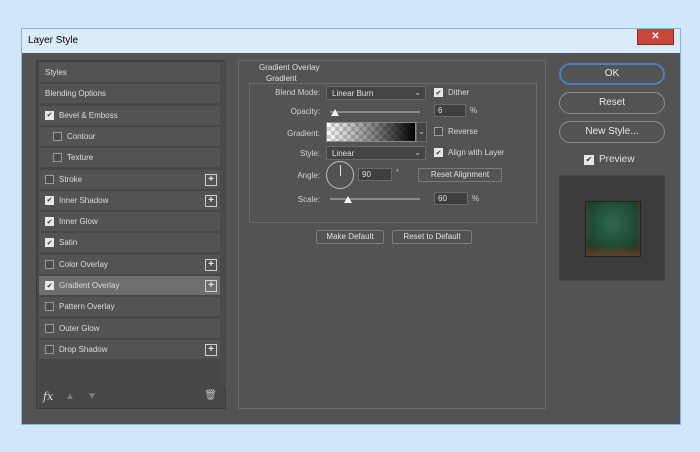 The image size is (700, 452). I want to click on style-item-label: Blending Options, so click(75, 94).